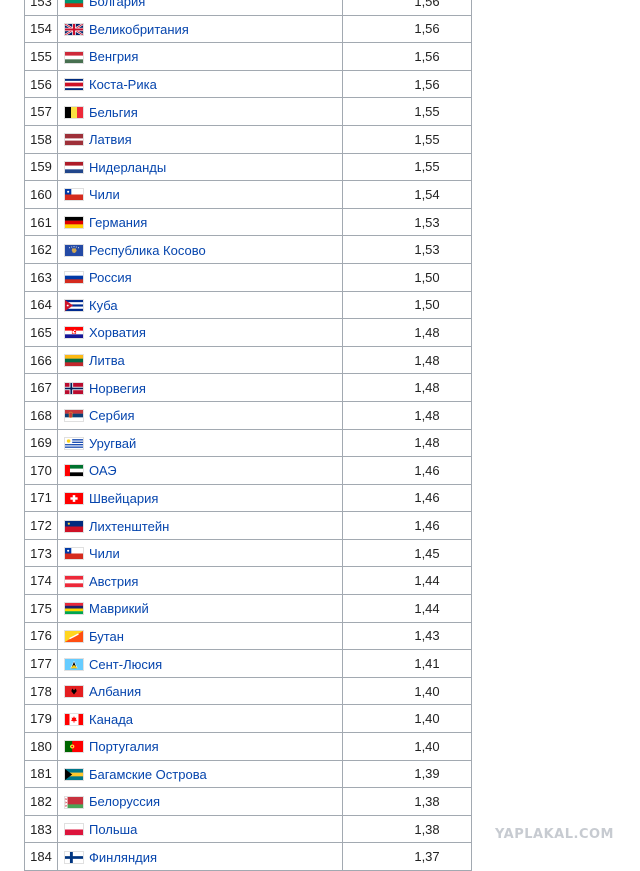 The height and width of the screenshot is (871, 640). What do you see at coordinates (200, 526) in the screenshot?
I see `country-cell: Лихтенштейн` at bounding box center [200, 526].